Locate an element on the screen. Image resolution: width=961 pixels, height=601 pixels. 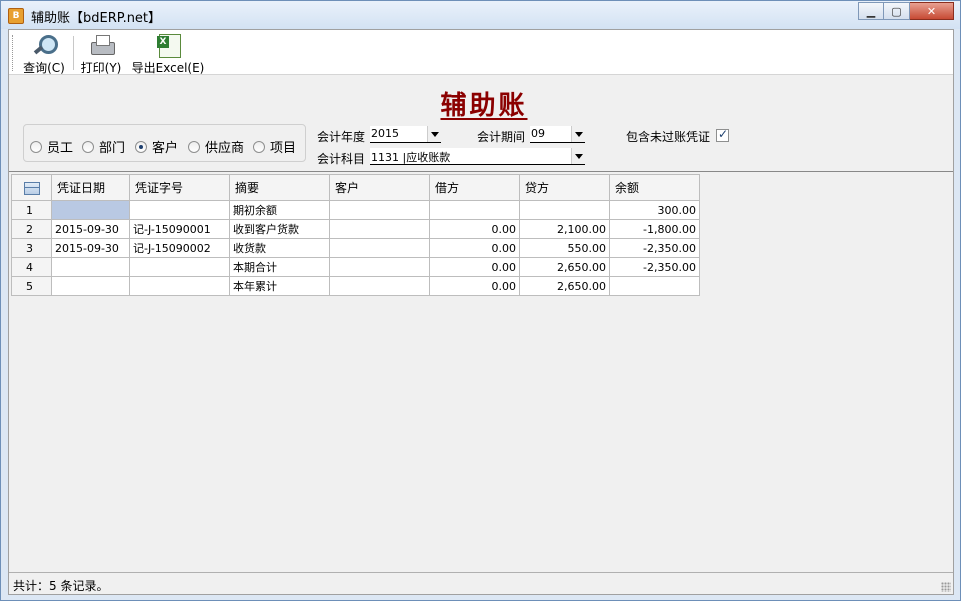
column-header: 余额 is located at coordinates (654, 187).